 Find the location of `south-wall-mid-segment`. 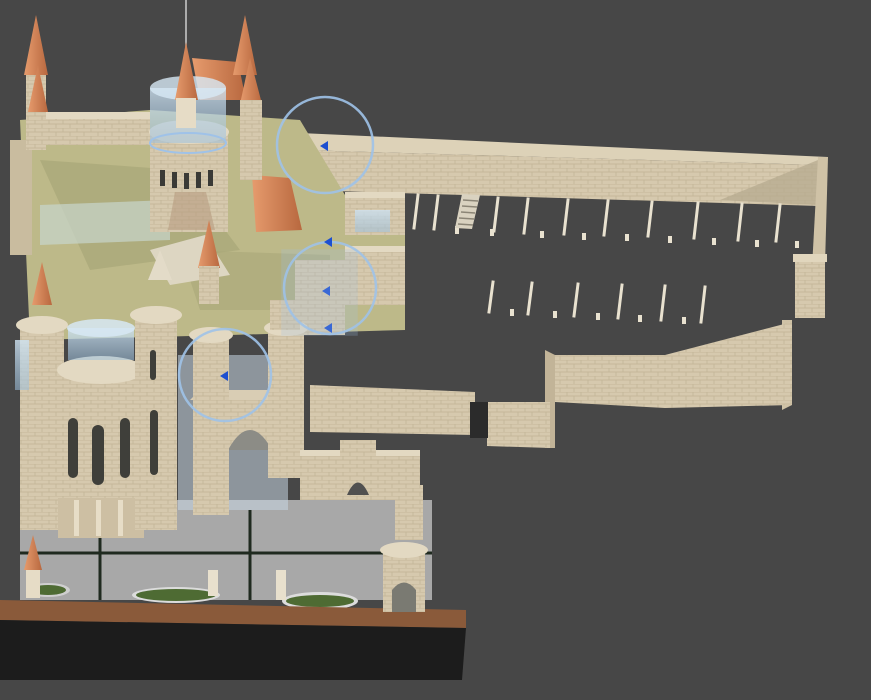

south-wall-mid-segment is located at coordinates (610, 381).